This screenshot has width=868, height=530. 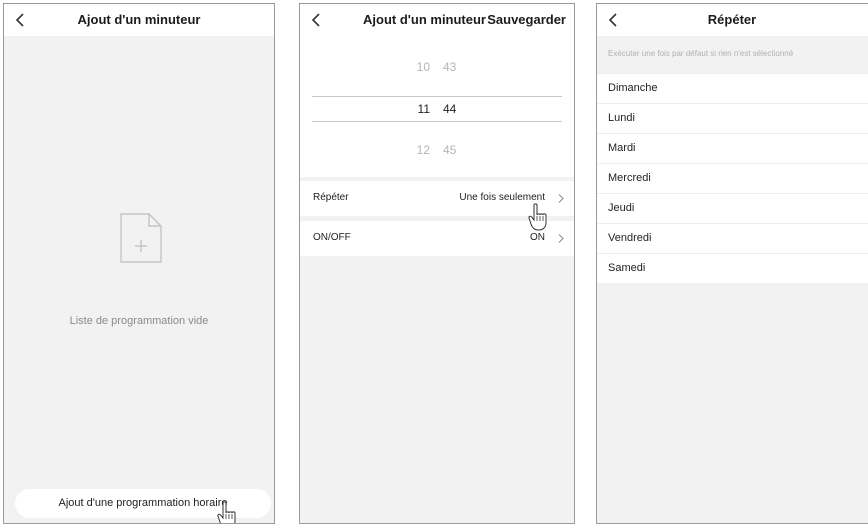 I want to click on day-label: Dimanche, so click(x=633, y=88).